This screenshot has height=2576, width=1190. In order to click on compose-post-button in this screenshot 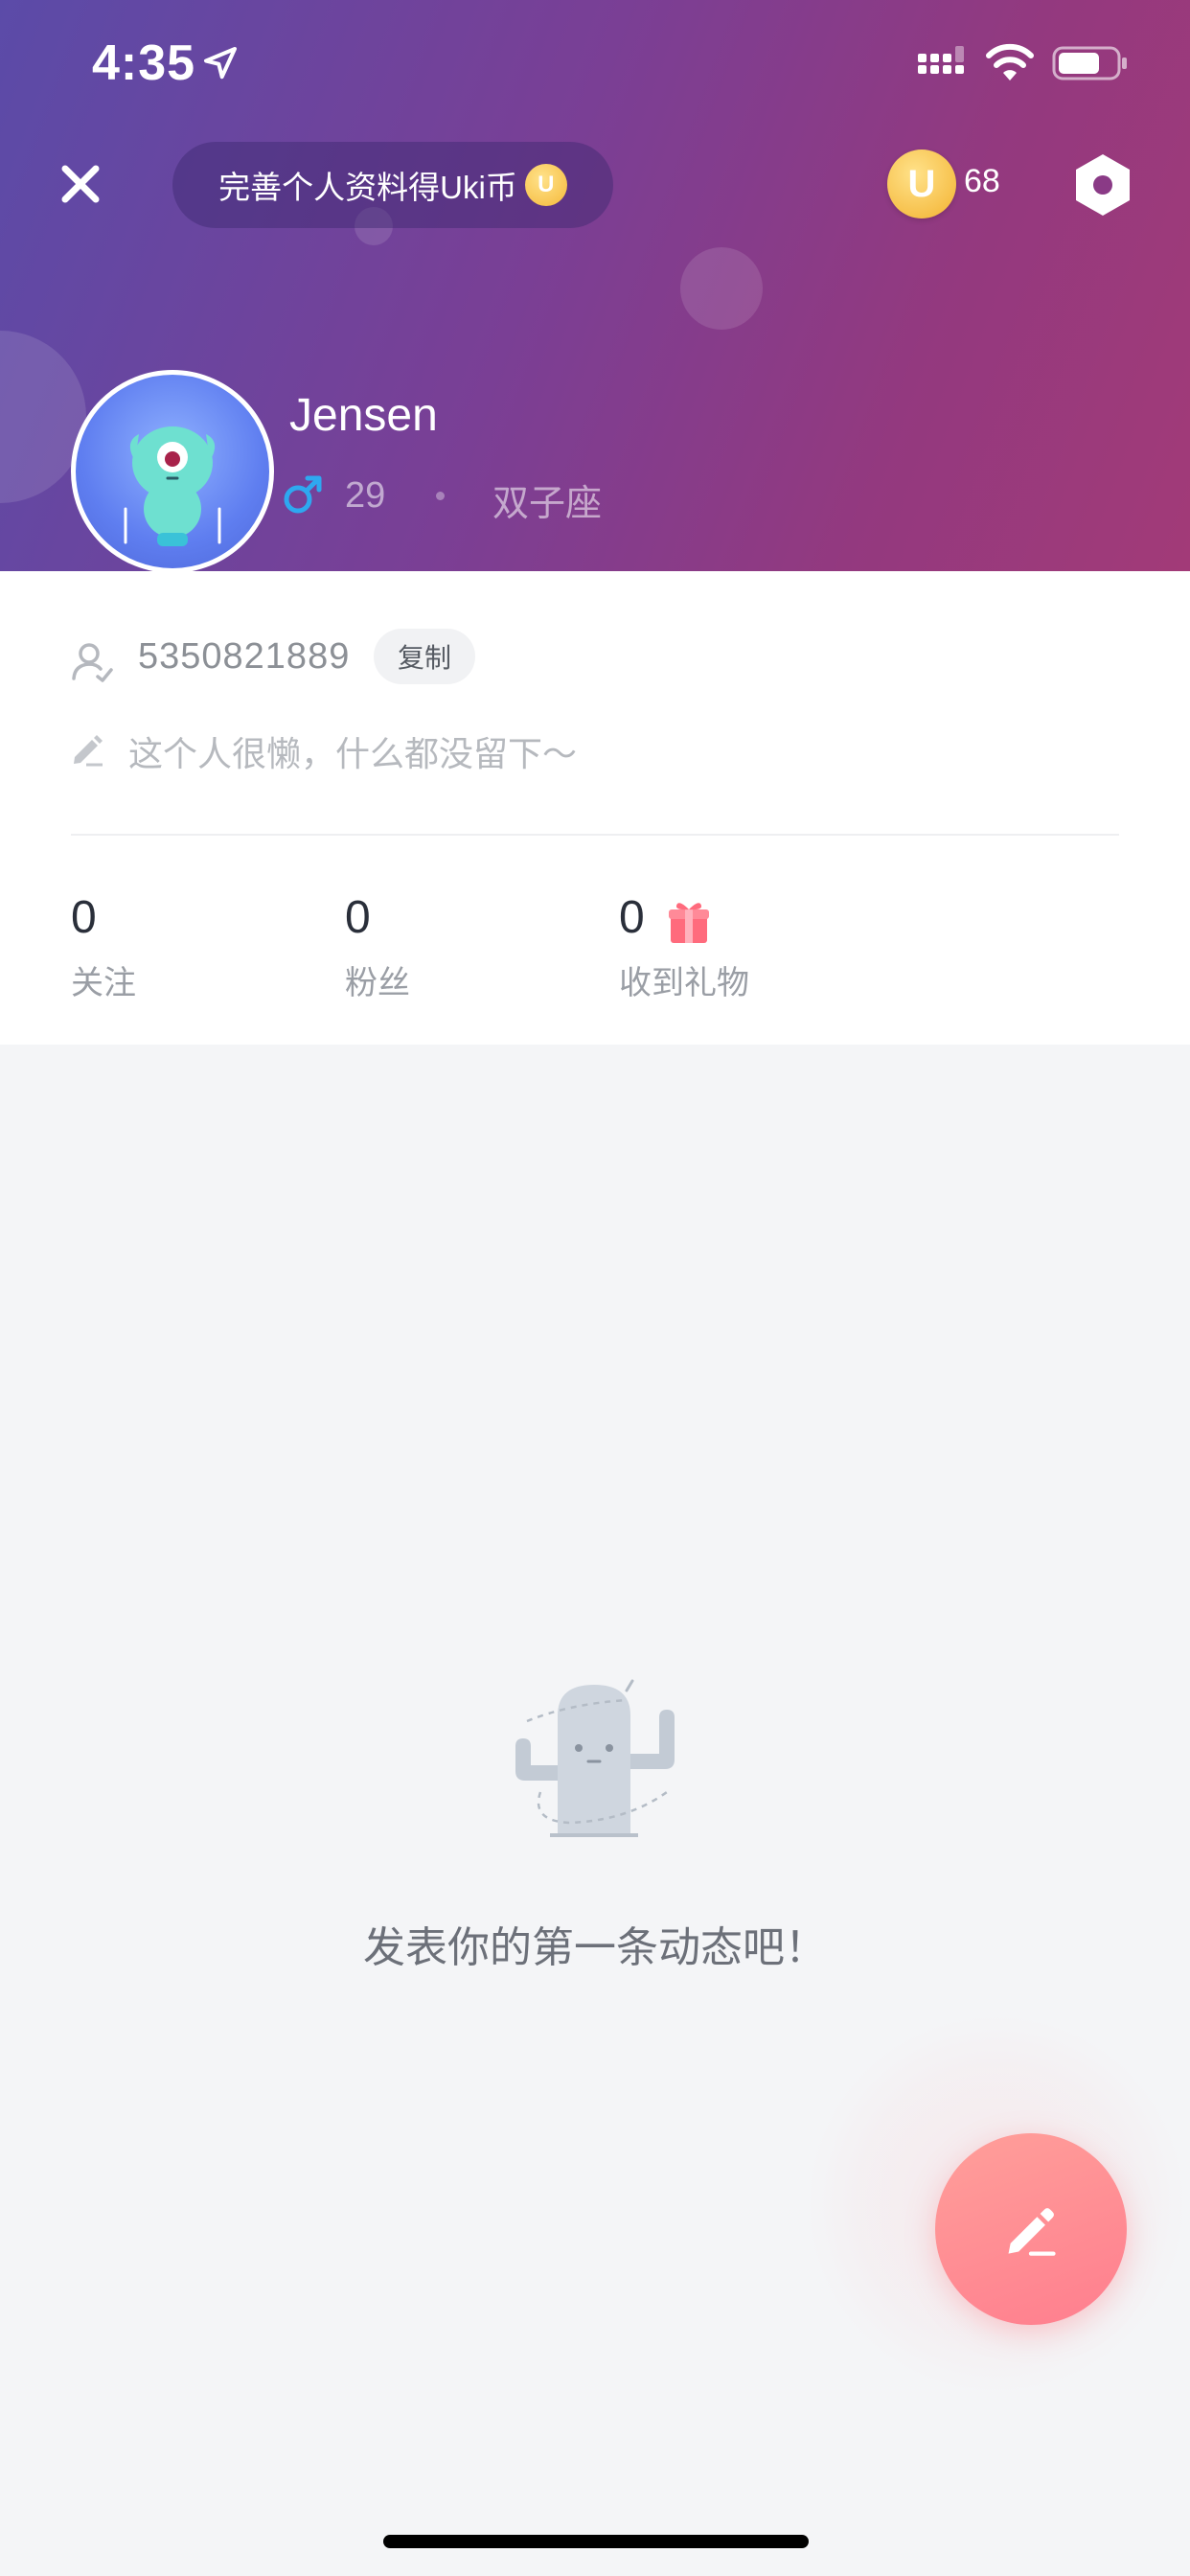, I will do `click(1031, 2229)`.